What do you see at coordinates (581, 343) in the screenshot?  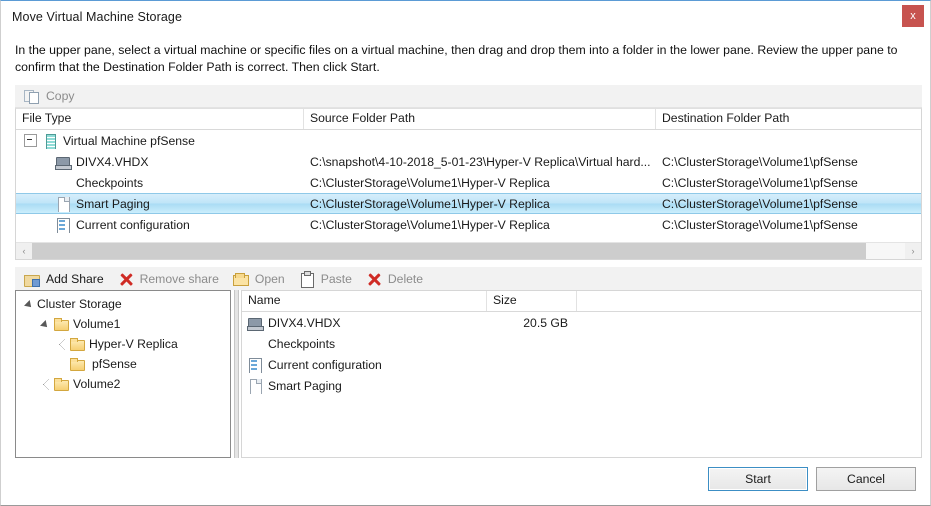 I see `list-item: Checkpoints` at bounding box center [581, 343].